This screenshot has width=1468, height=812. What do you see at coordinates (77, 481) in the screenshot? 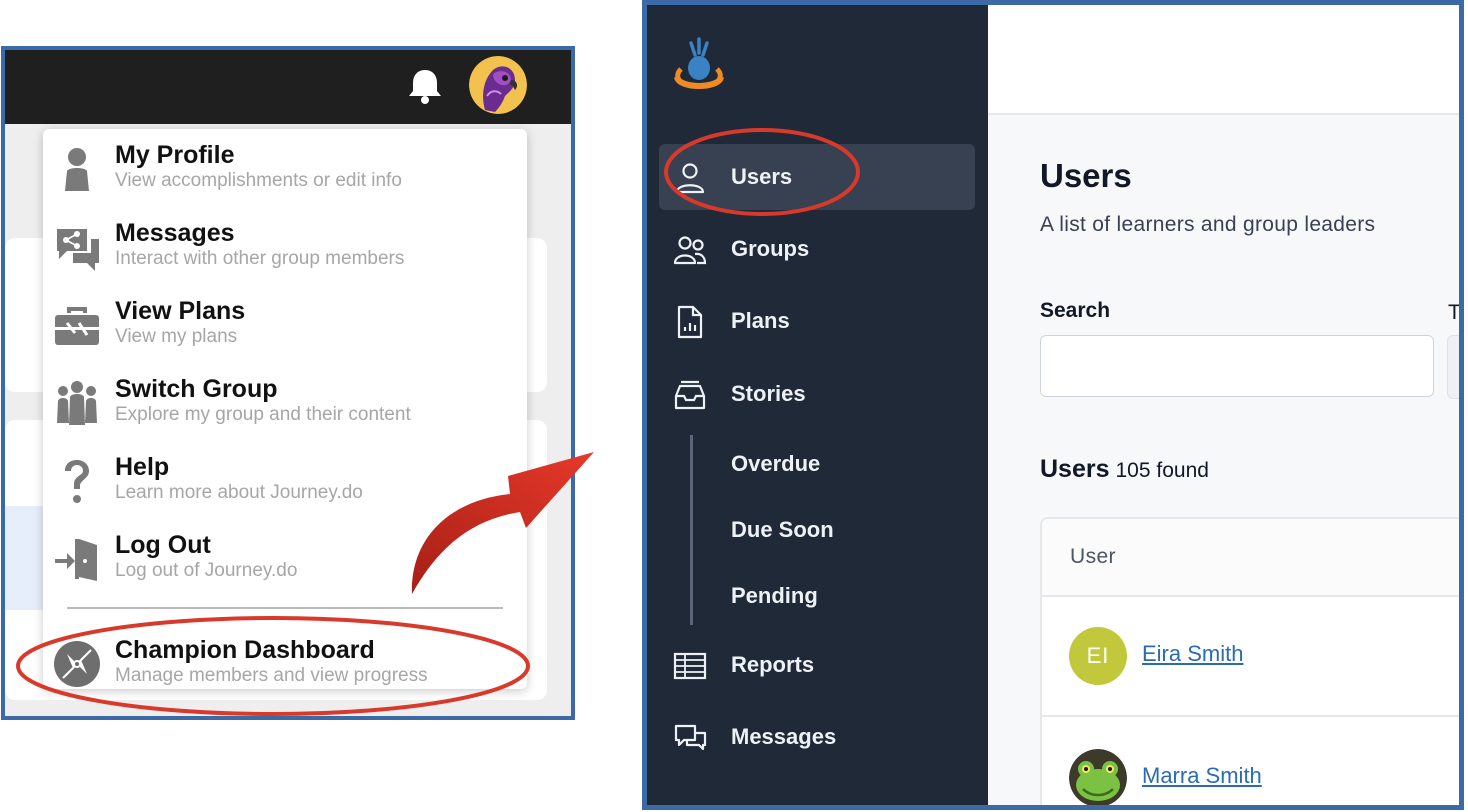
I see `question-icon` at bounding box center [77, 481].